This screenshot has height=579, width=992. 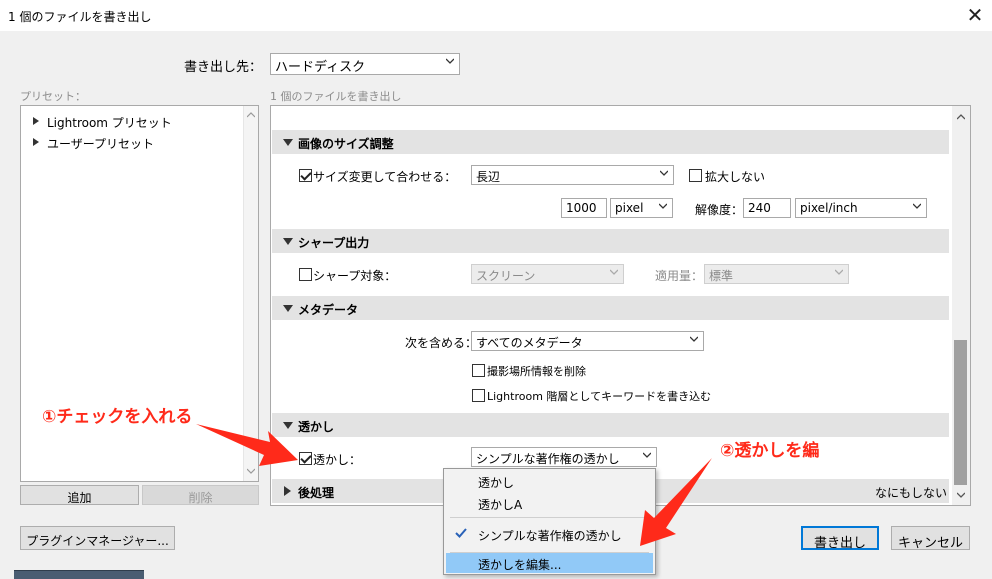 I want to click on annotation-arrow-1-icon, so click(x=247, y=445).